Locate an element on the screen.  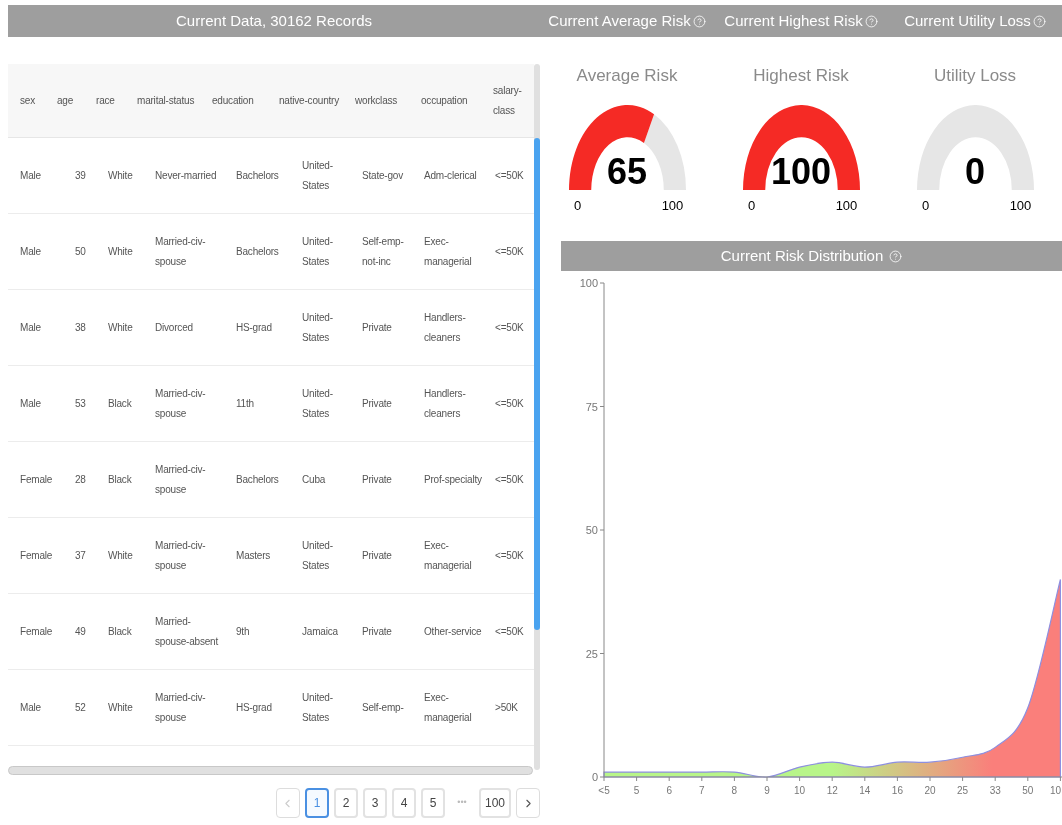
x-tick-label: 20 is located at coordinates (930, 790).